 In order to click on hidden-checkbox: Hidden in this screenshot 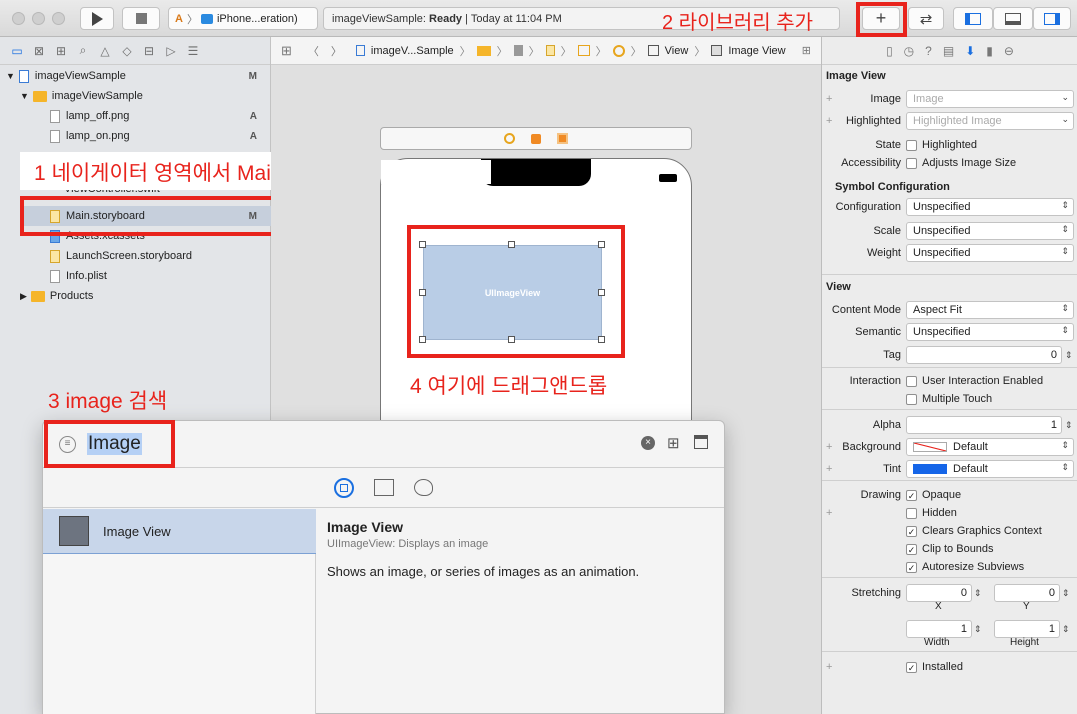, I will do `click(931, 513)`.